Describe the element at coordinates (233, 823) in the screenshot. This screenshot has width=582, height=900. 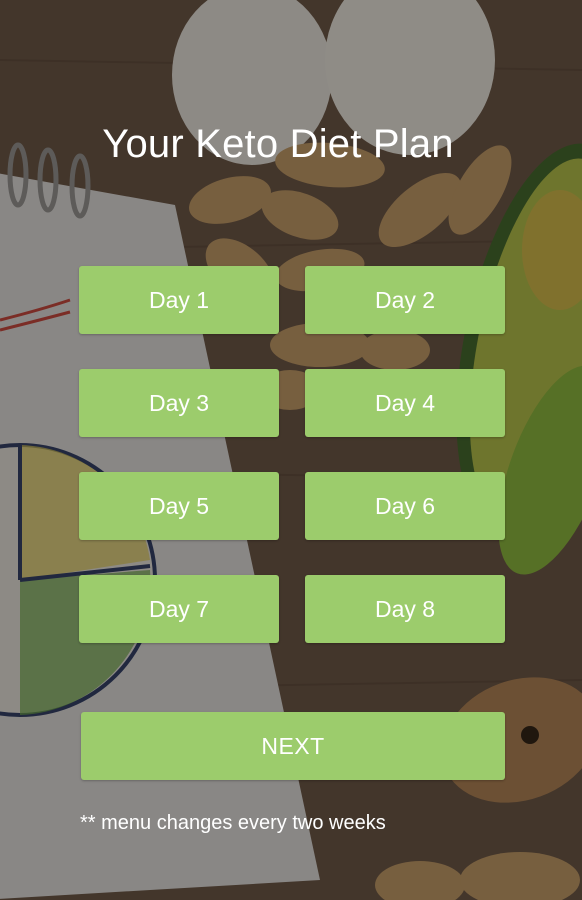
I see `menu-change-note: ** menu changes every two weeks` at that location.